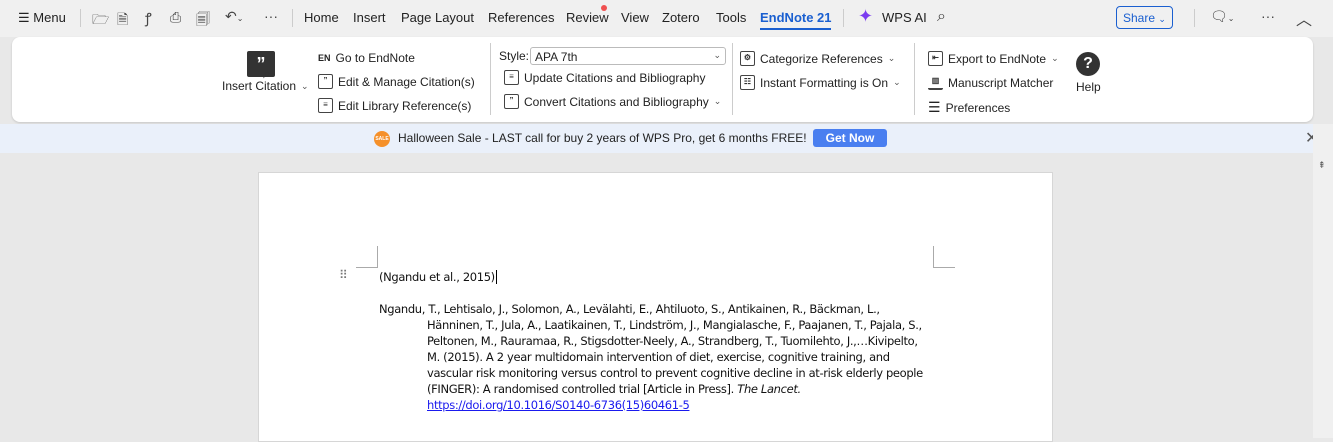 The width and height of the screenshot is (1333, 442). I want to click on notification-dot, so click(604, 8).